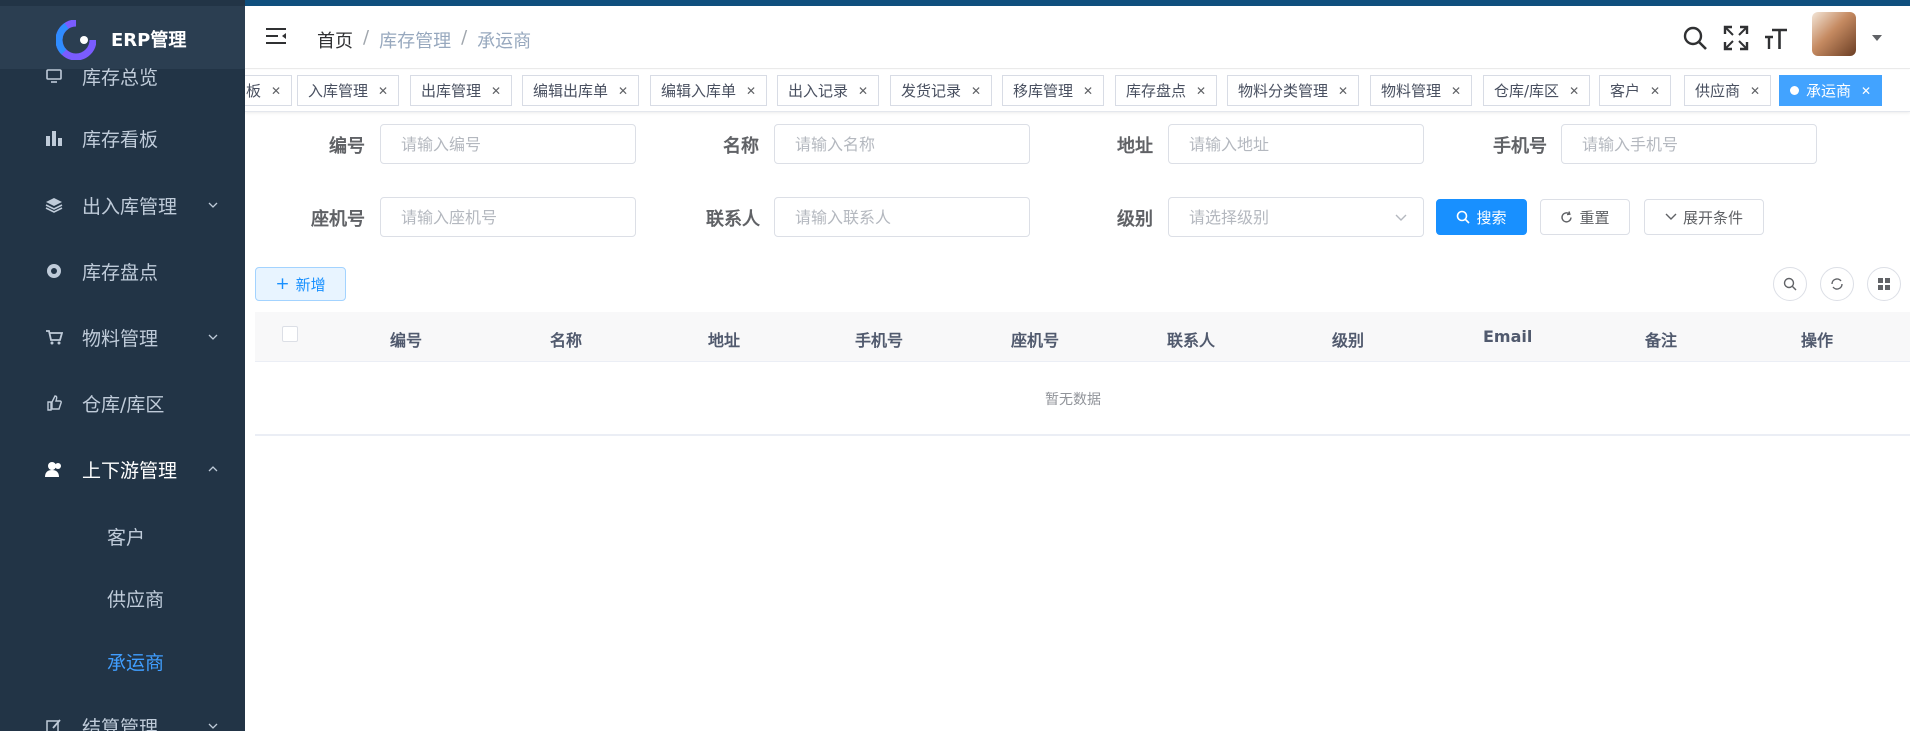 The height and width of the screenshot is (731, 1910). I want to click on tag-item: 客户 ✕, so click(1635, 90).